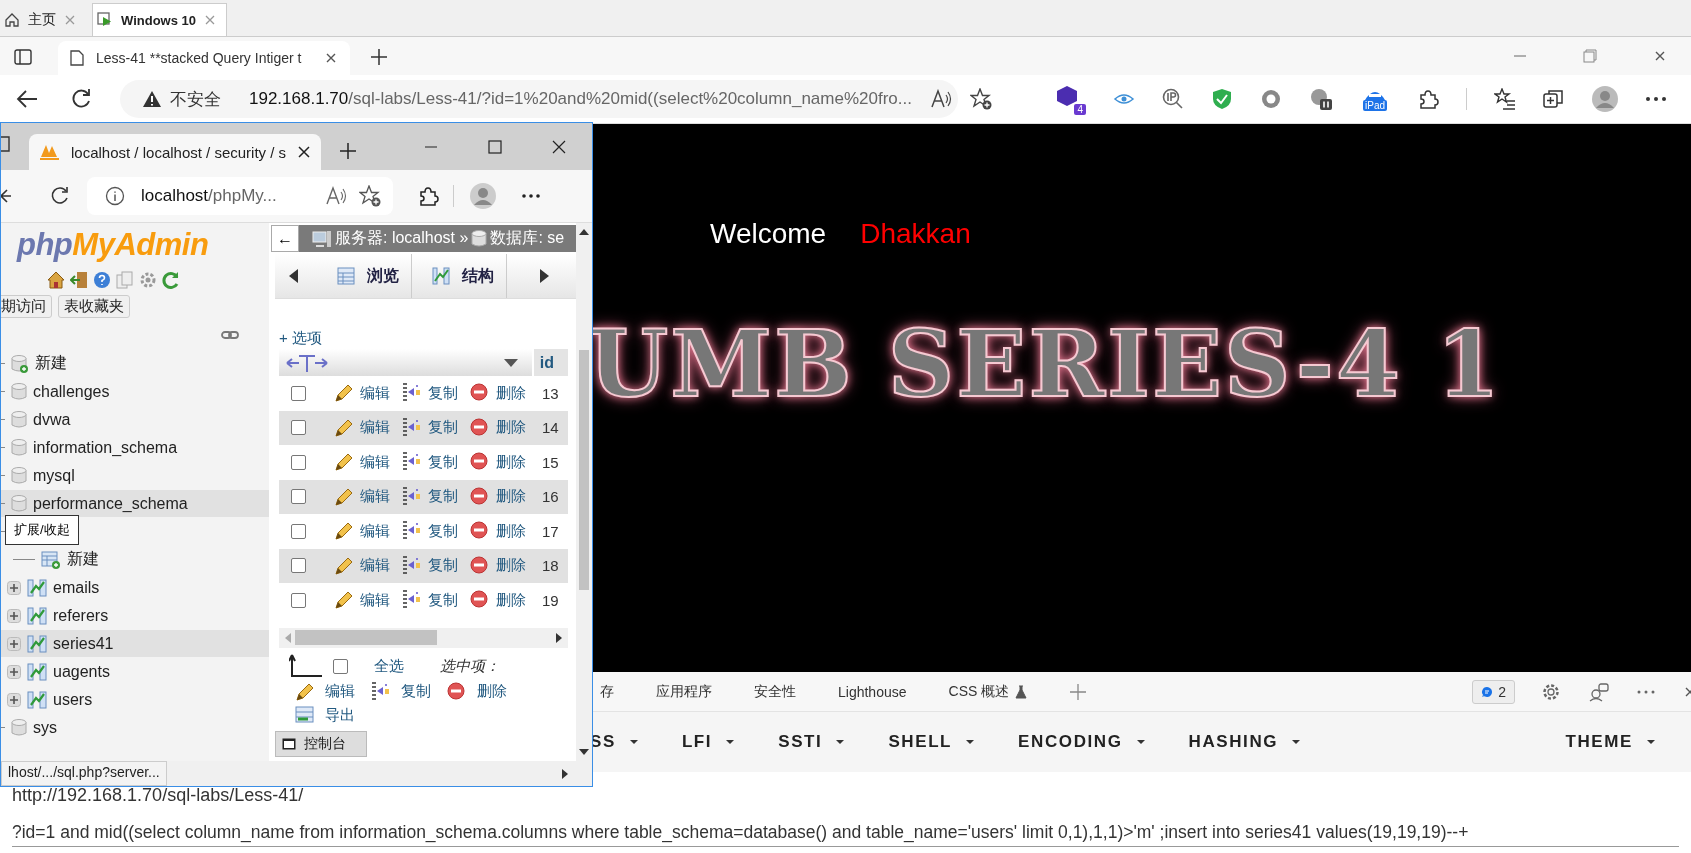 The height and width of the screenshot is (853, 1691). What do you see at coordinates (549, 362) in the screenshot?
I see `column-header: id` at bounding box center [549, 362].